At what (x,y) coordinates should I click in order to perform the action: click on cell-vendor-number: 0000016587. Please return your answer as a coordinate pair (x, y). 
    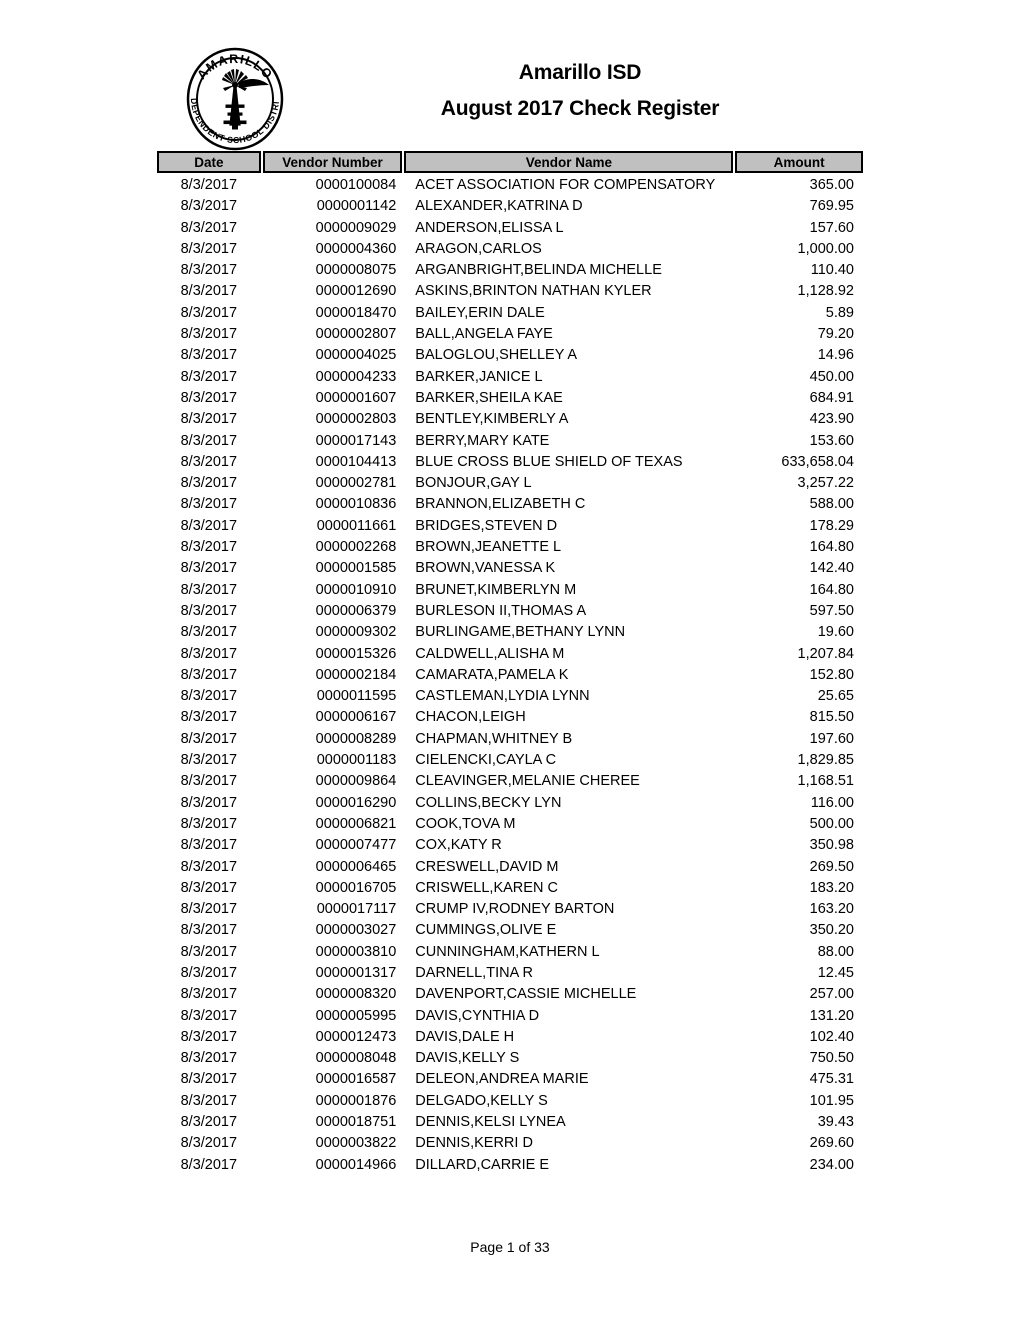
    Looking at the image, I should click on (356, 1079).